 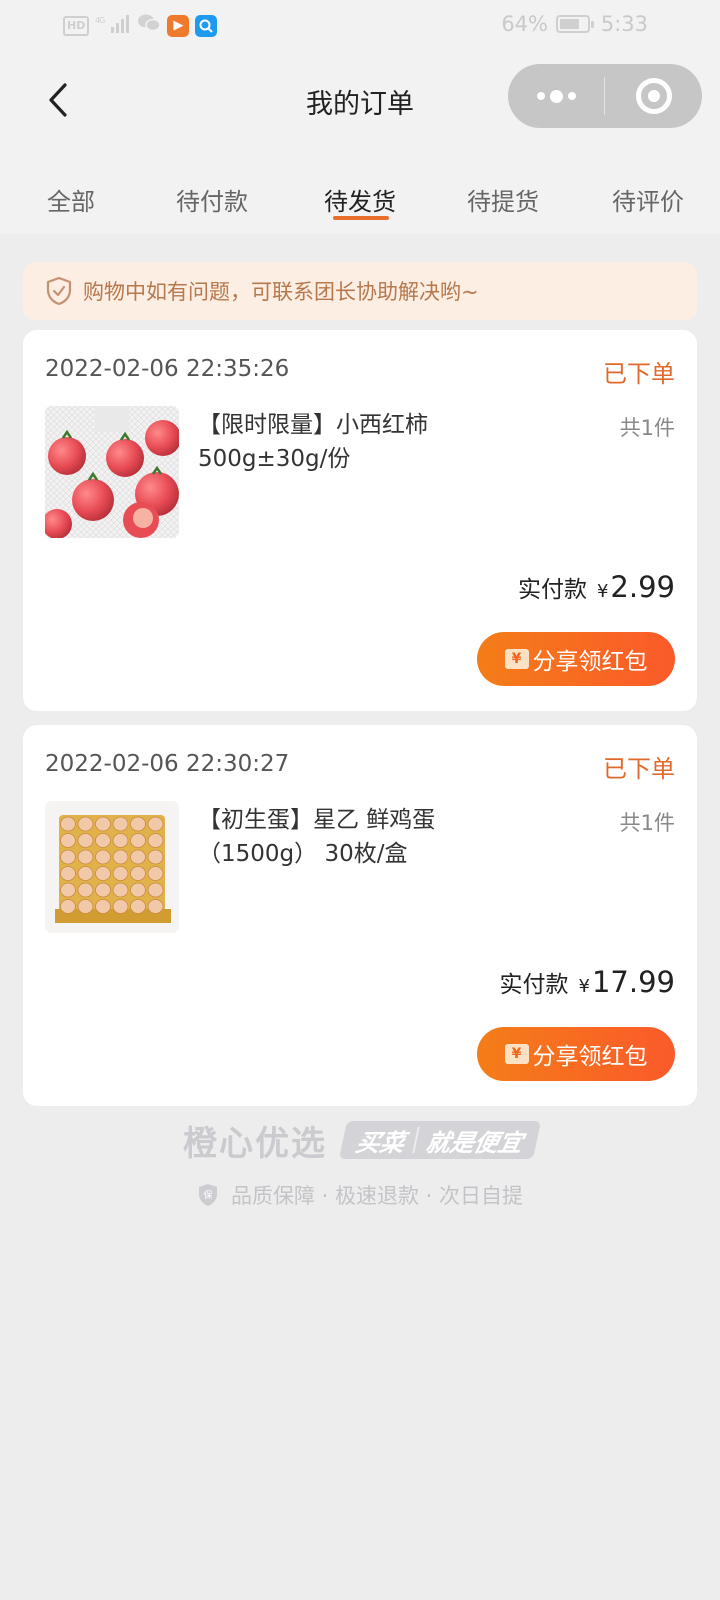 What do you see at coordinates (59, 291) in the screenshot?
I see `shield-check-icon` at bounding box center [59, 291].